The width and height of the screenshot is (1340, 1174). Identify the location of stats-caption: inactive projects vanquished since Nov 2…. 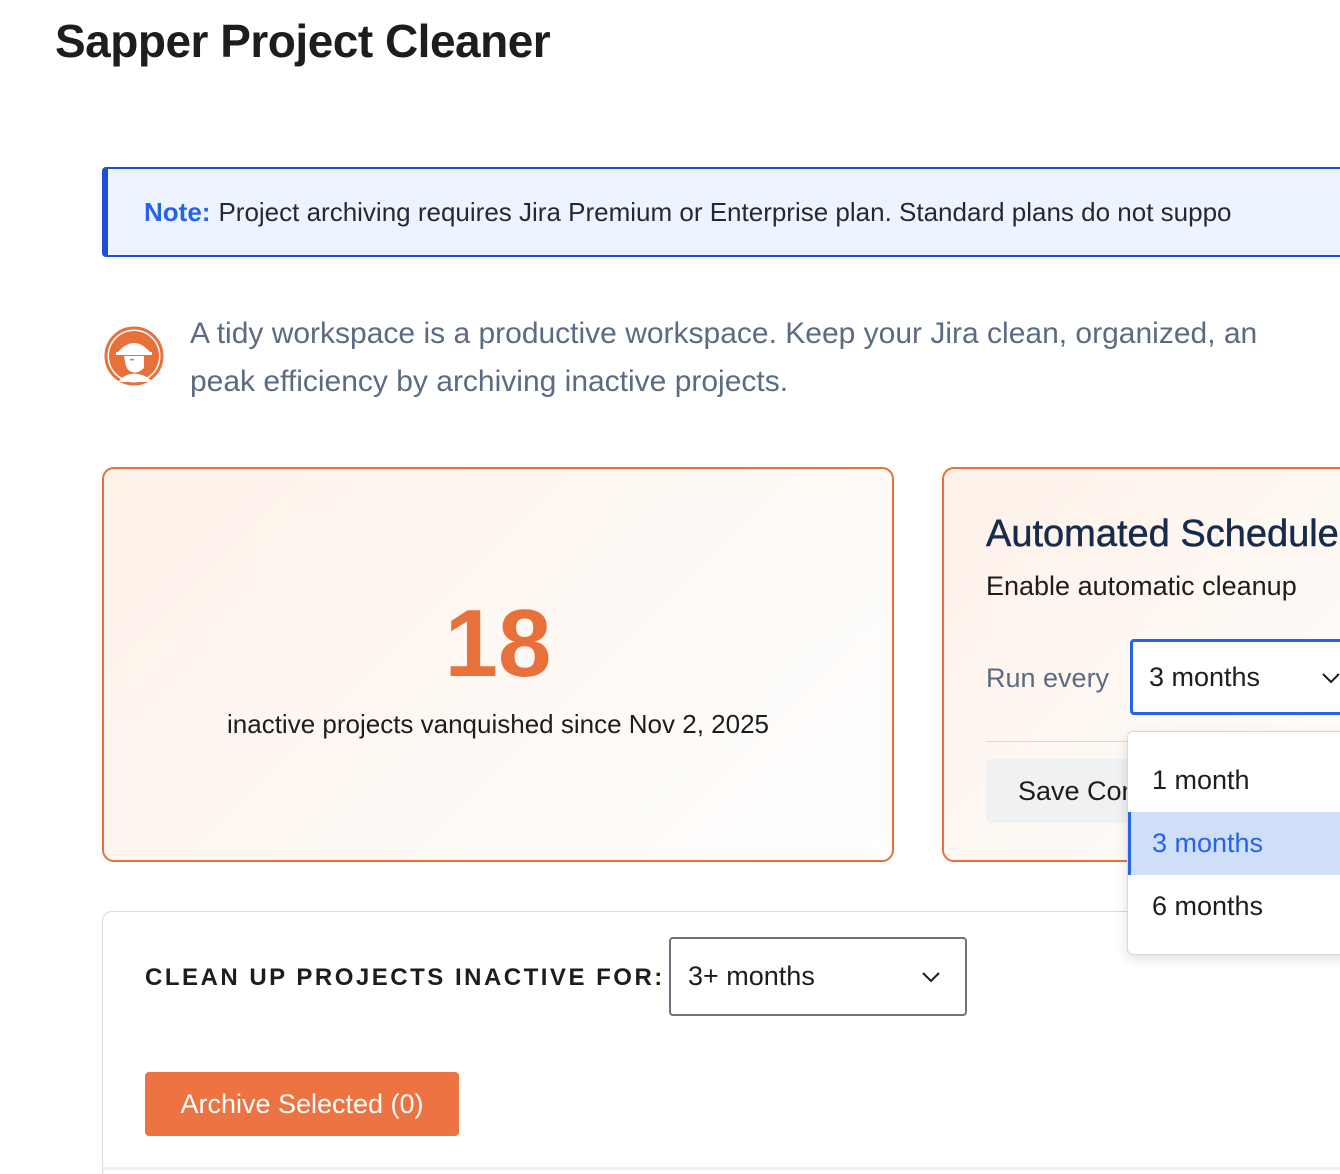
(498, 724).